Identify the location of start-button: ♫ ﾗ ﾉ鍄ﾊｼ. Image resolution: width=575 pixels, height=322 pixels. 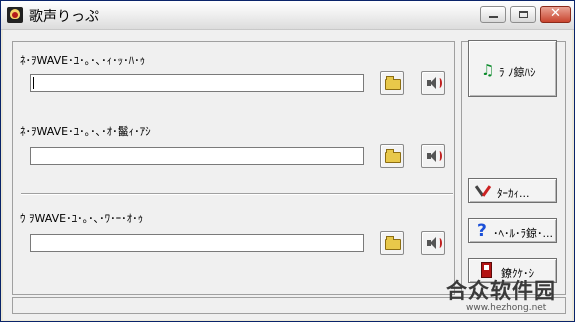
(512, 68).